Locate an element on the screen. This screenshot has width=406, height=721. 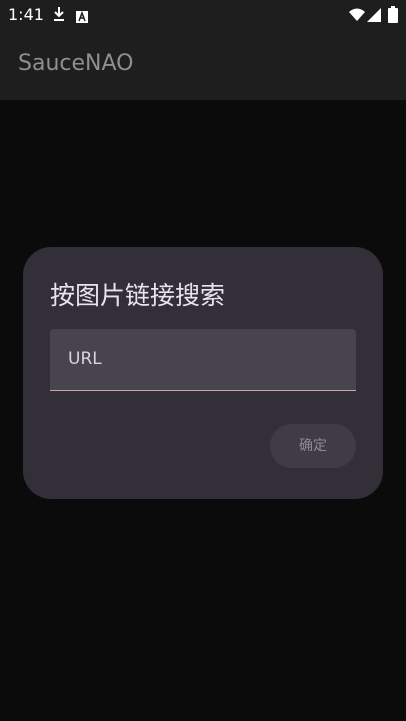
status-bar: 1:41 is located at coordinates (203, 15).